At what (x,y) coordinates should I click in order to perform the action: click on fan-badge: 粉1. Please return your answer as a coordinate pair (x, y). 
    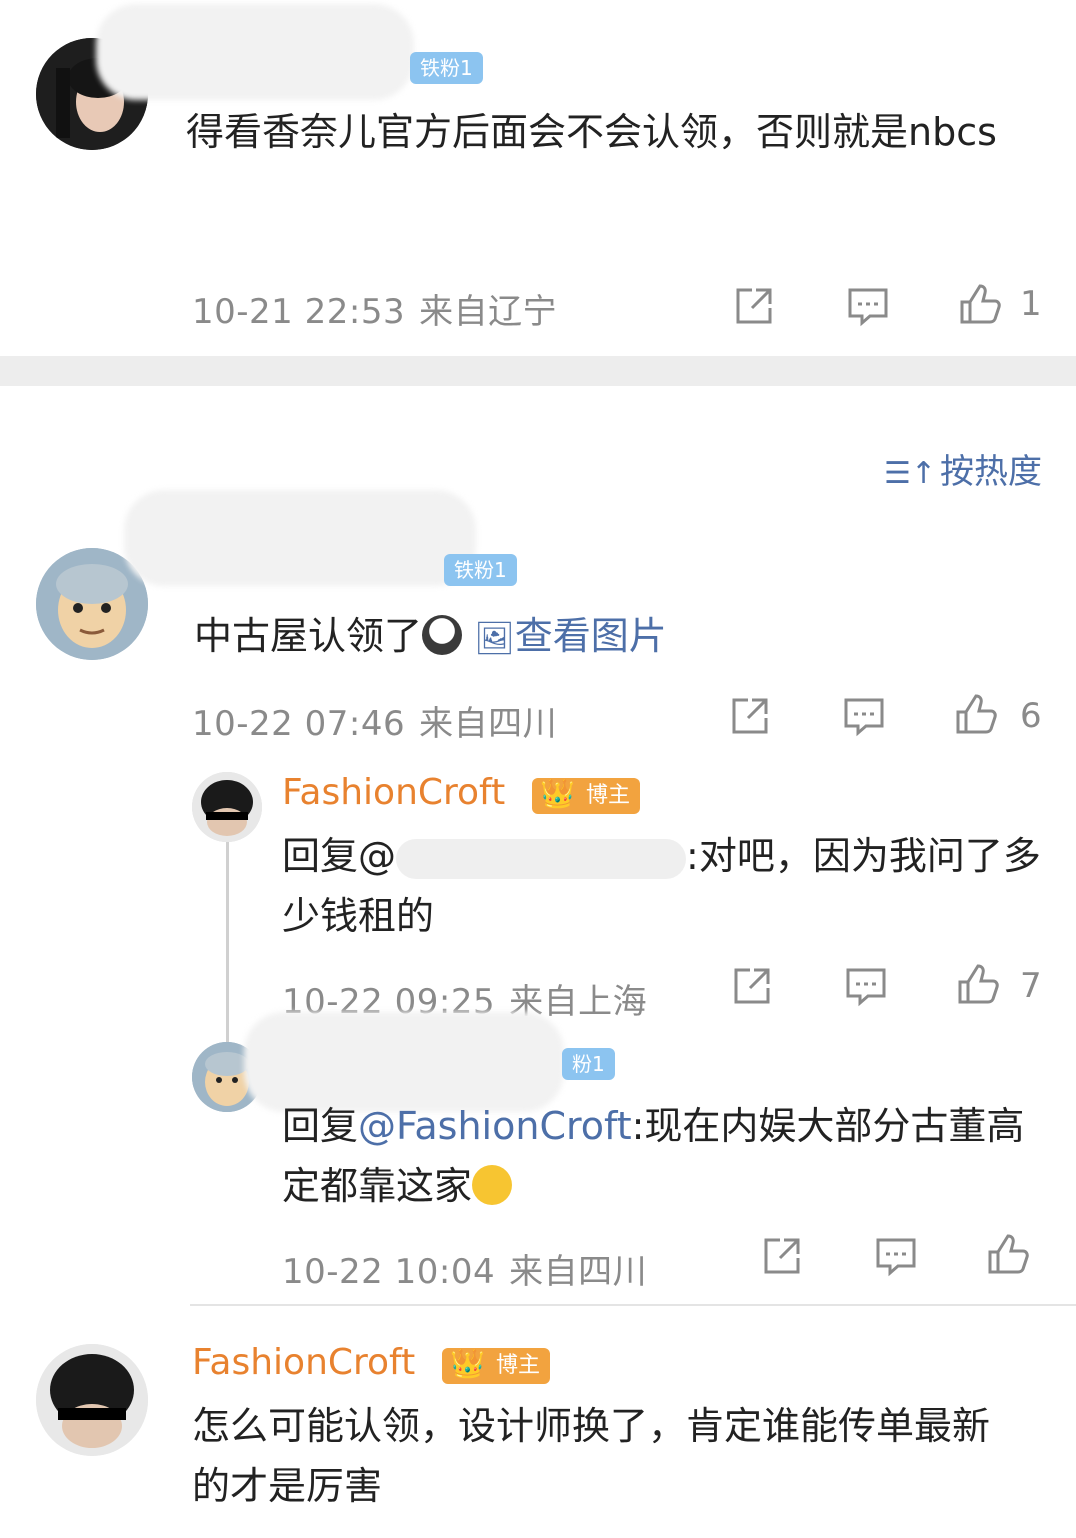
    Looking at the image, I should click on (588, 1064).